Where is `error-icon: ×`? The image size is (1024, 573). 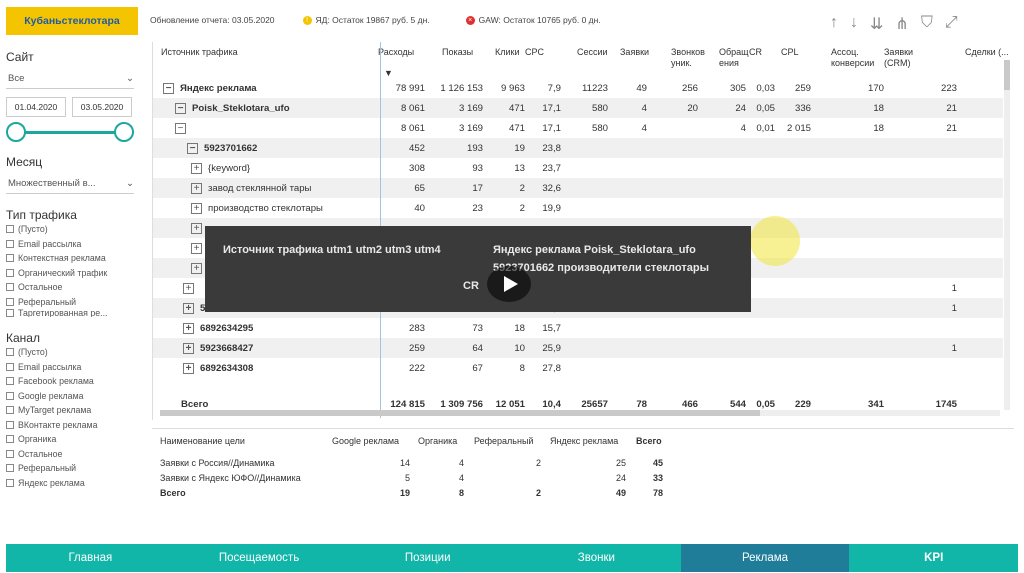
error-icon: × is located at coordinates (470, 21).